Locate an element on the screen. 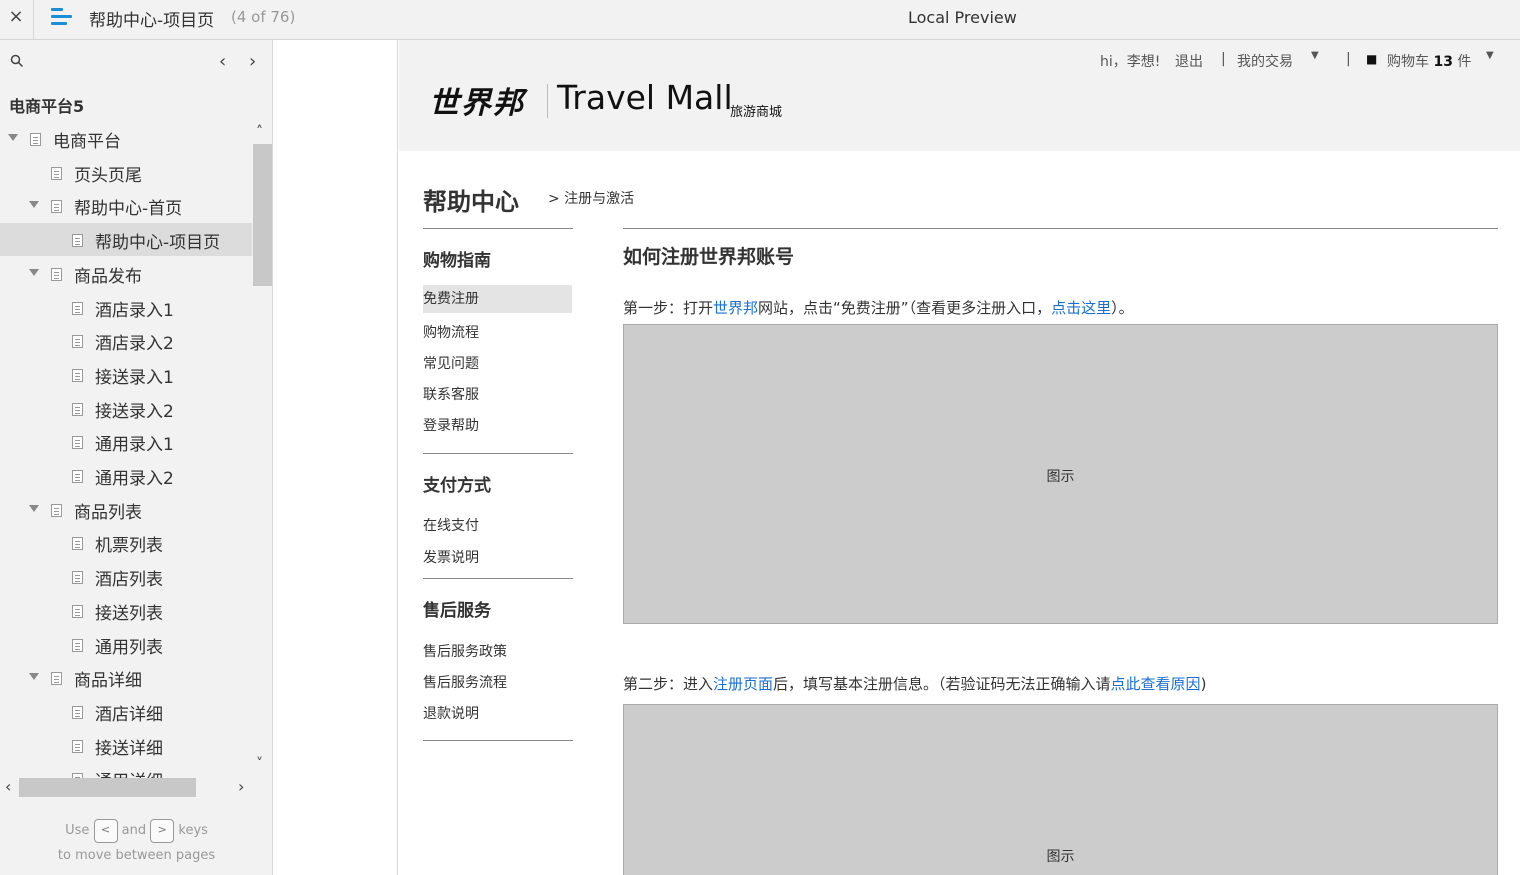  page-title: 帮助中心-项目页 is located at coordinates (152, 21).